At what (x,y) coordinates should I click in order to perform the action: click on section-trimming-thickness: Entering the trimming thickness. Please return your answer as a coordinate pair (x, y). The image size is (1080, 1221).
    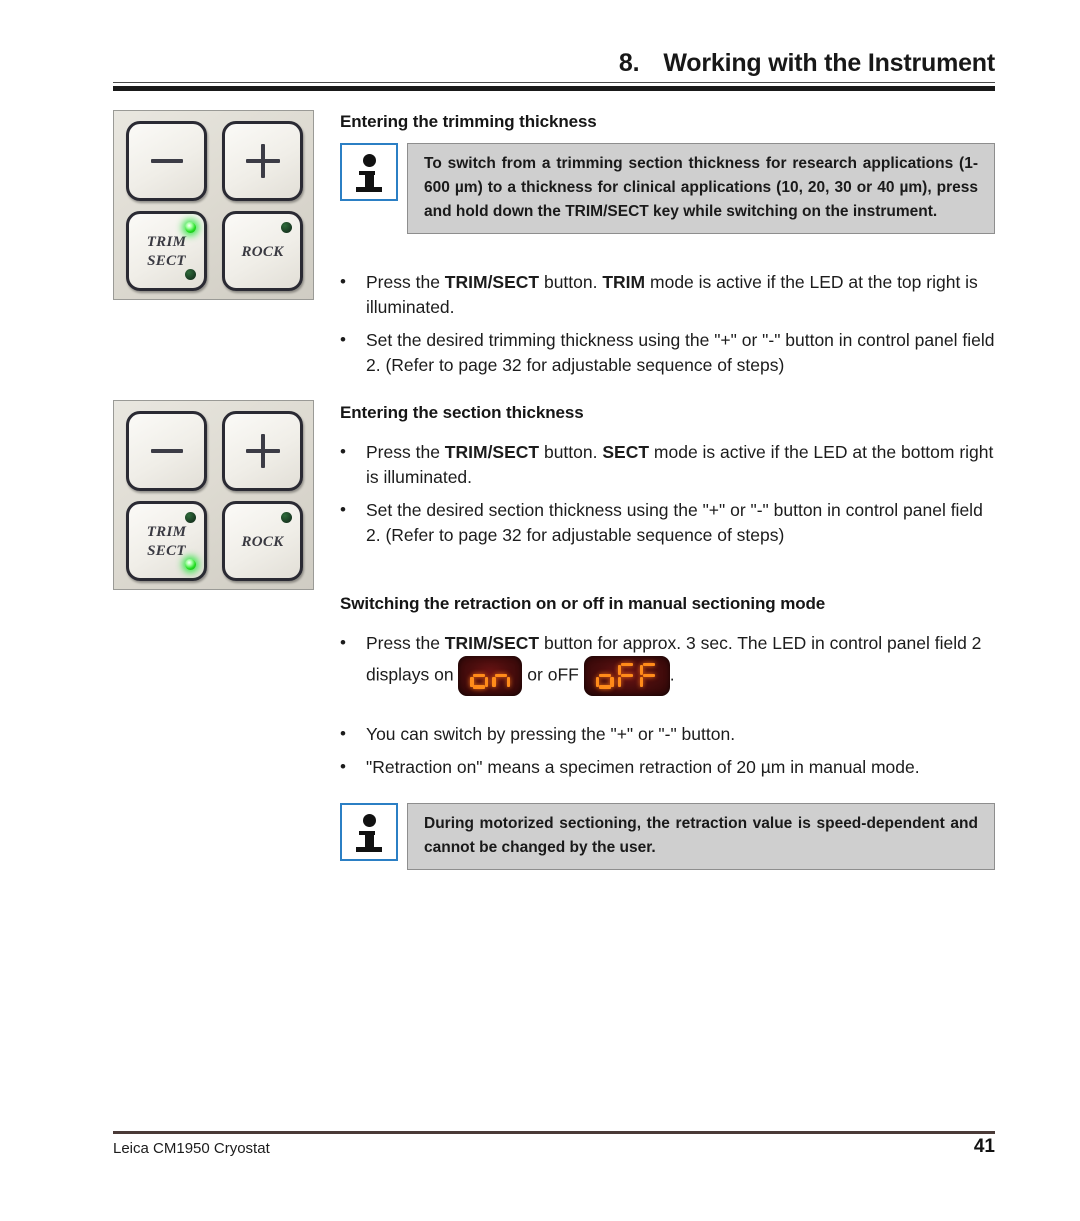
    Looking at the image, I should click on (667, 122).